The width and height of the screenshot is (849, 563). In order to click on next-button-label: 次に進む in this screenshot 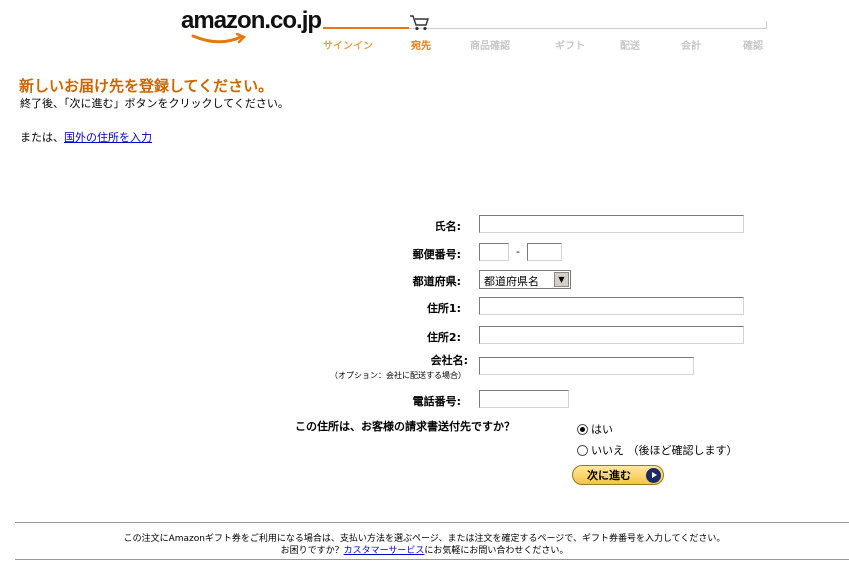, I will do `click(609, 475)`.